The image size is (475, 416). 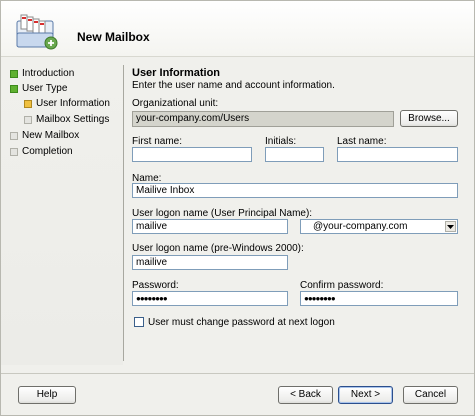 I want to click on nav-divider, so click(x=123, y=213).